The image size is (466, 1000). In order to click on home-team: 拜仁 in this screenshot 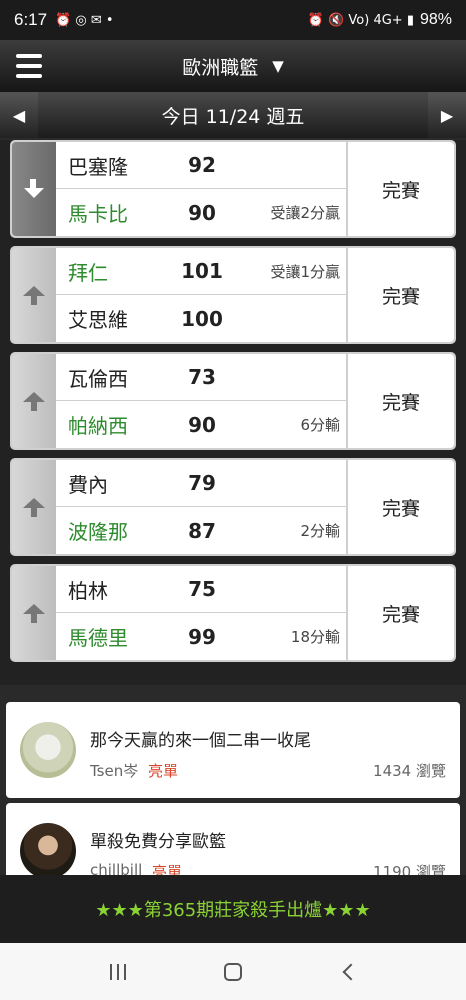, I will do `click(88, 272)`.